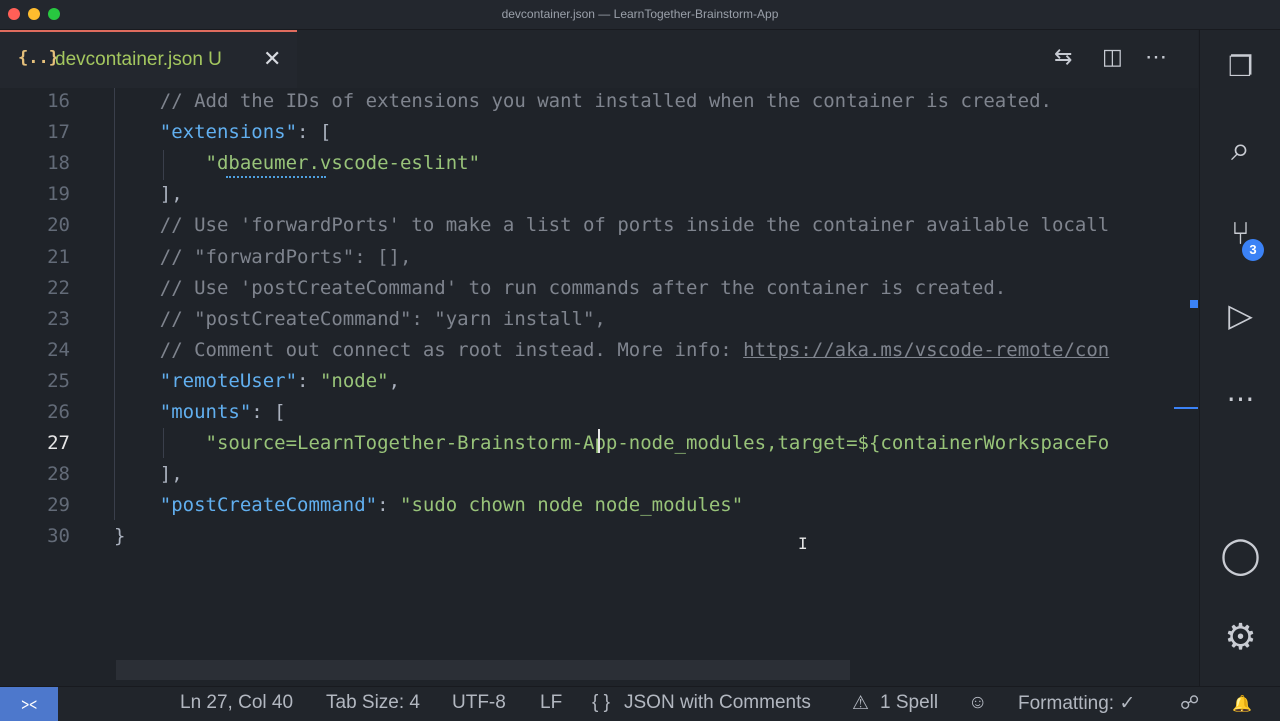 The width and height of the screenshot is (1280, 721). I want to click on code-line-23: // "postCreateCommand": "yarn install",, so click(360, 319).